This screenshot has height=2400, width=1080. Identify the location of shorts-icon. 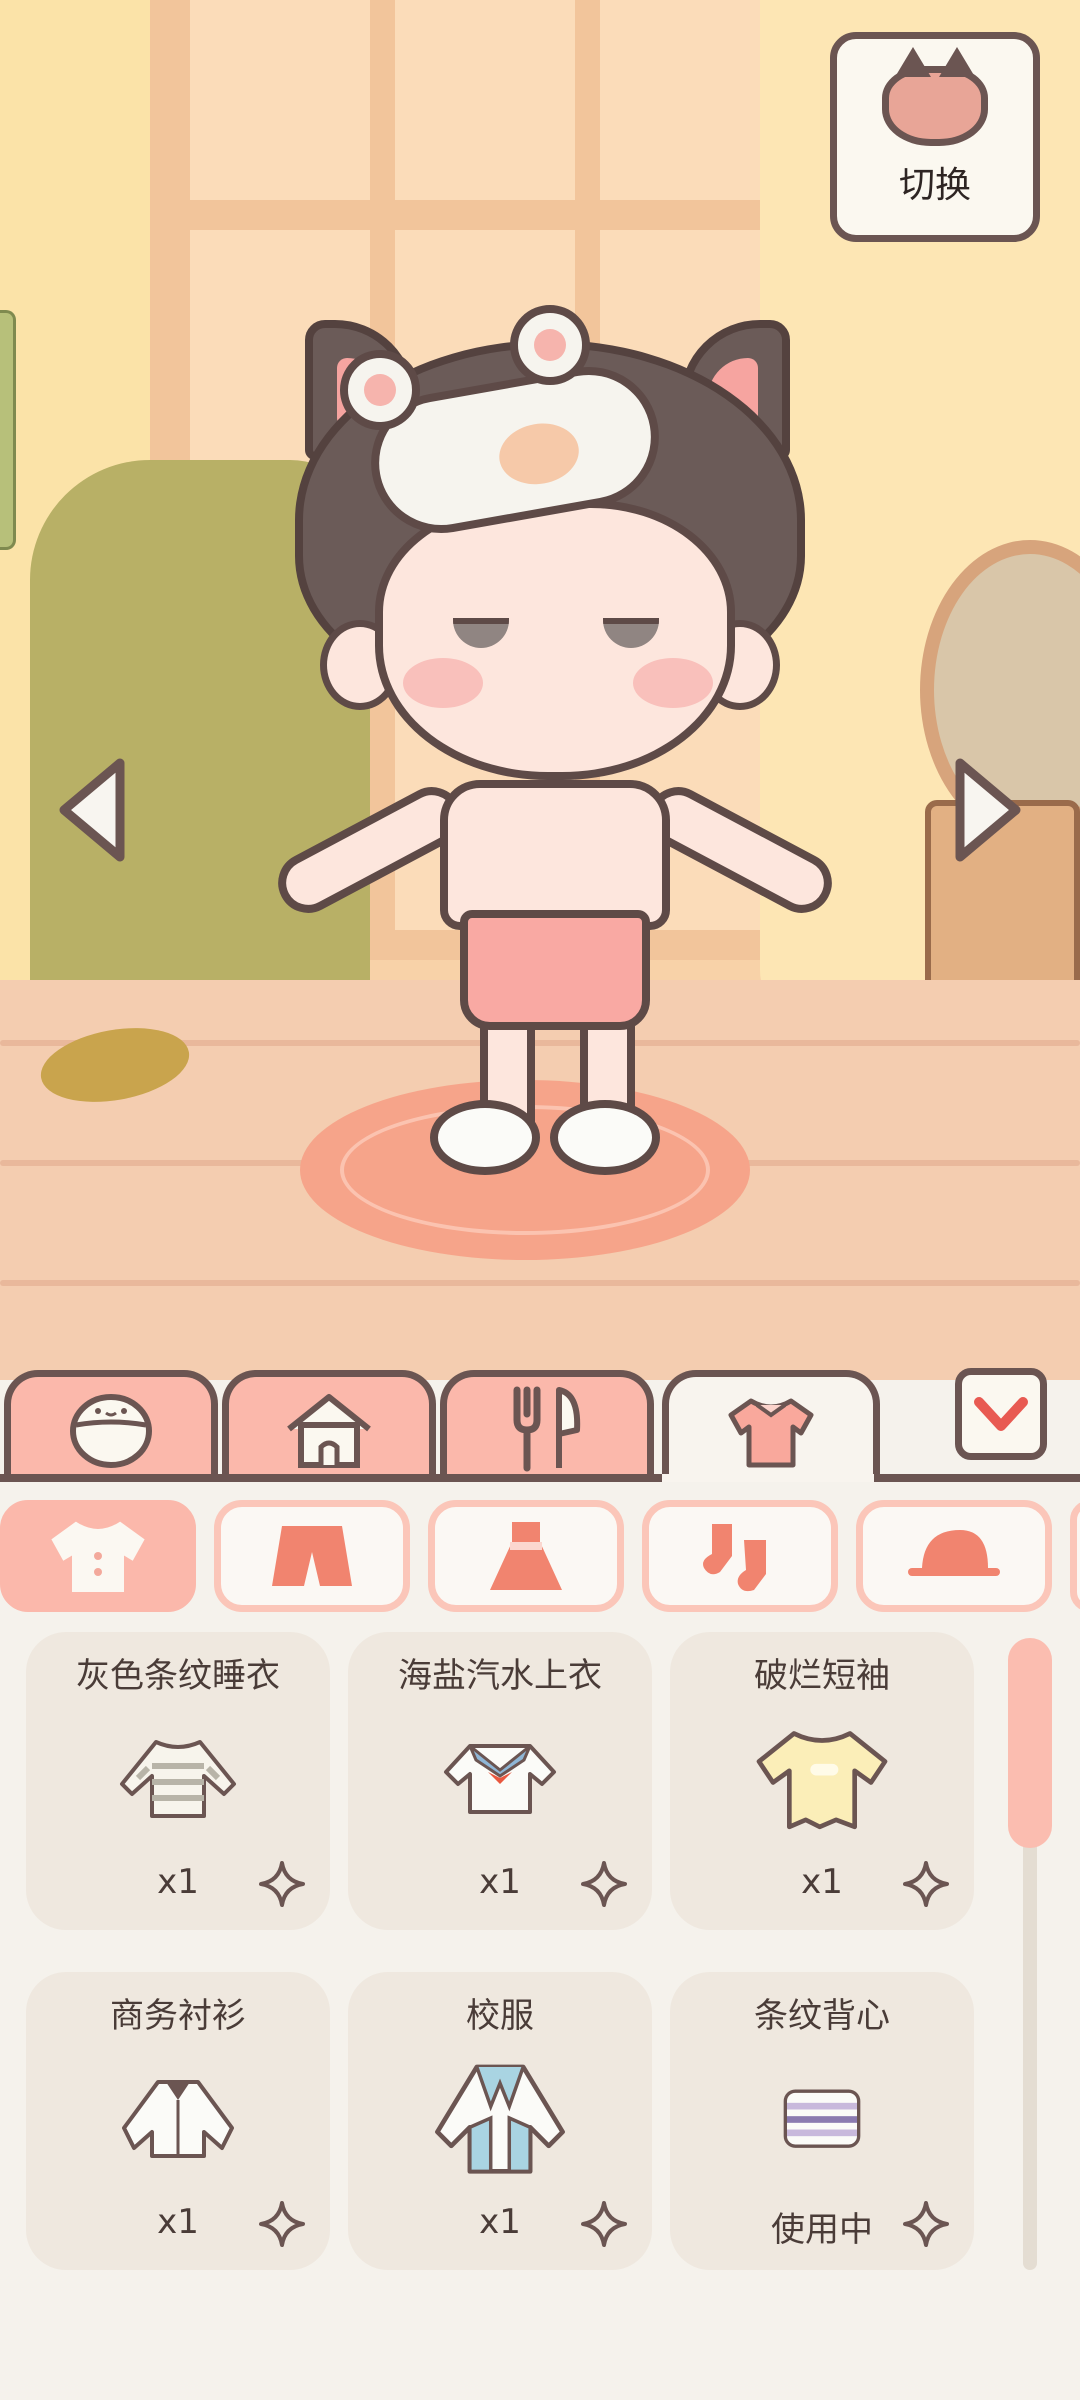
(312, 1556).